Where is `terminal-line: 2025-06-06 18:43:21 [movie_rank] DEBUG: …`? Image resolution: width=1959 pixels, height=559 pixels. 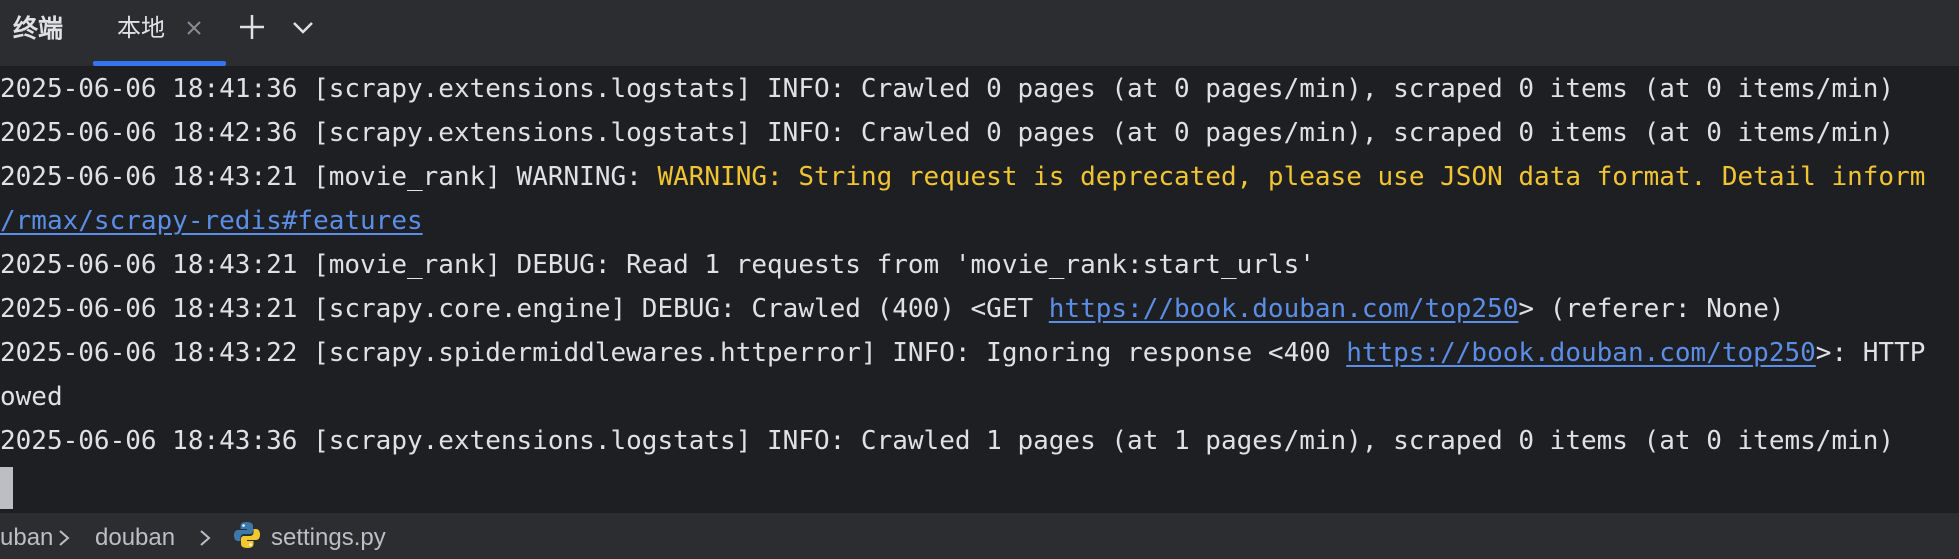
terminal-line: 2025-06-06 18:43:21 [movie_rank] DEBUG: … is located at coordinates (657, 265).